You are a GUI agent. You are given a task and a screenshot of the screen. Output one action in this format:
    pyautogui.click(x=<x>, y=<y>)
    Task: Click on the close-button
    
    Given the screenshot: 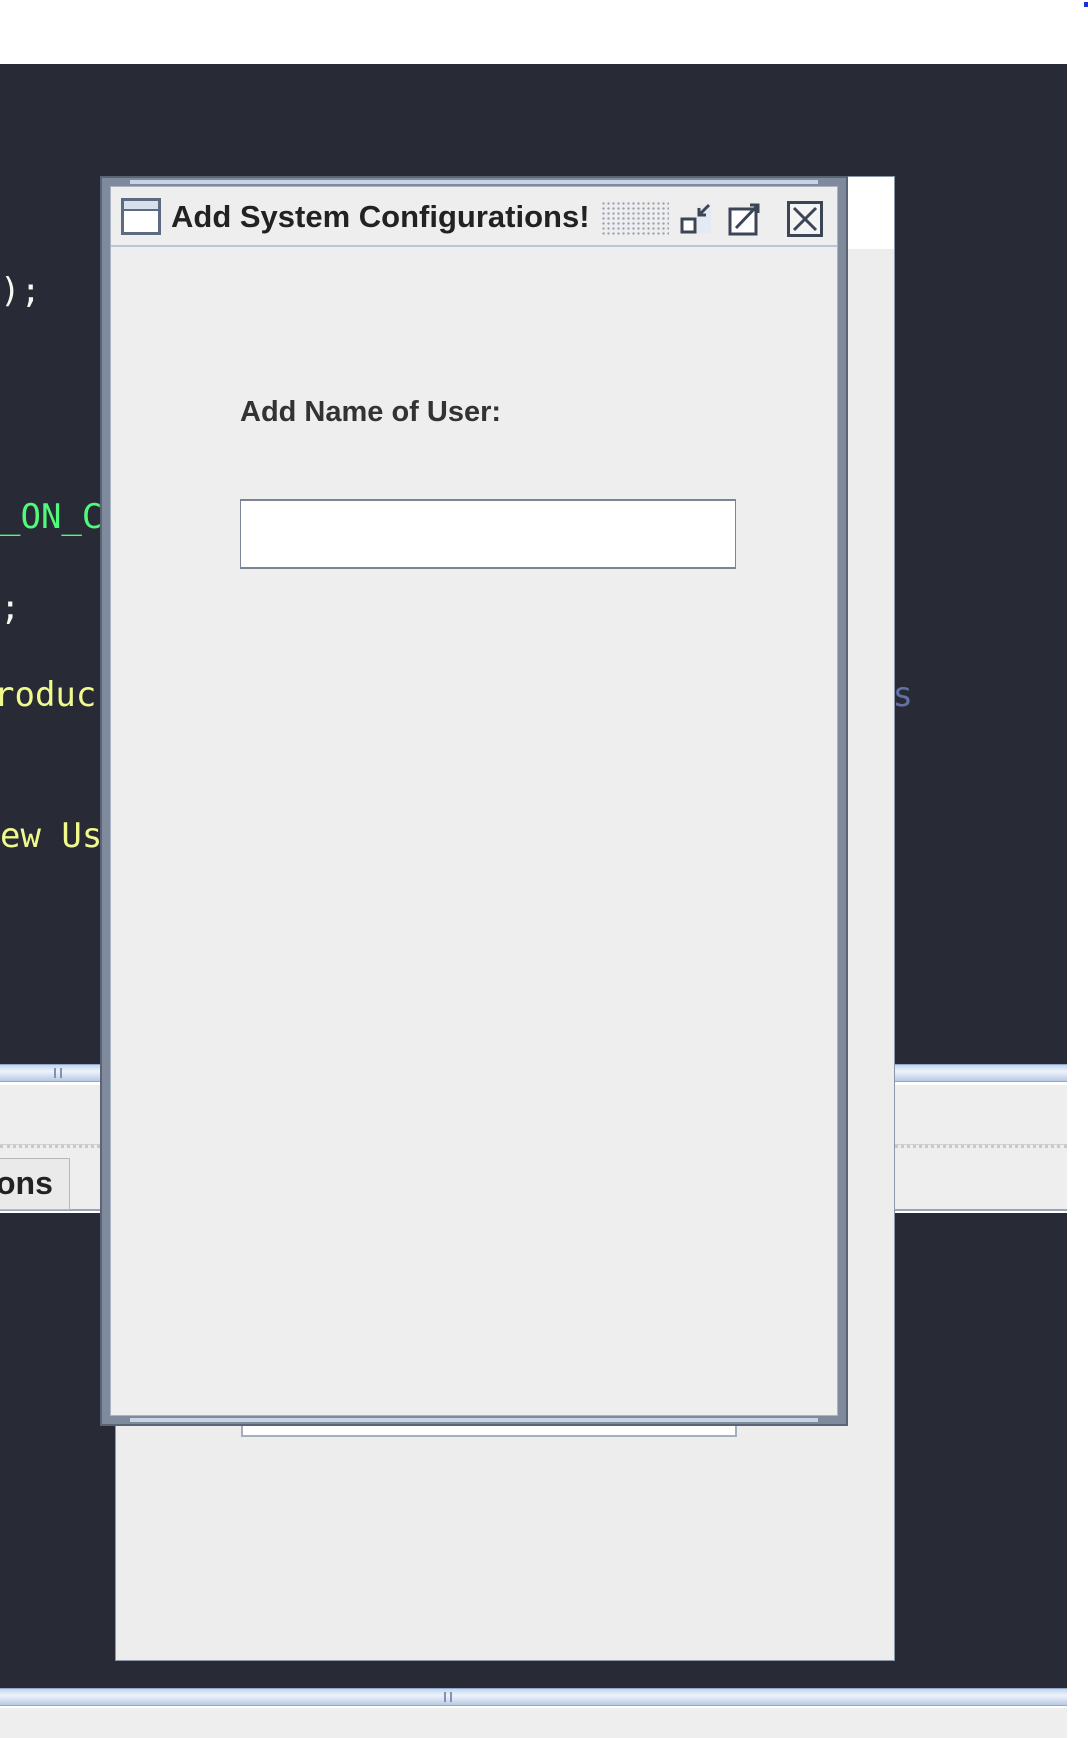 What is the action you would take?
    pyautogui.click(x=805, y=219)
    